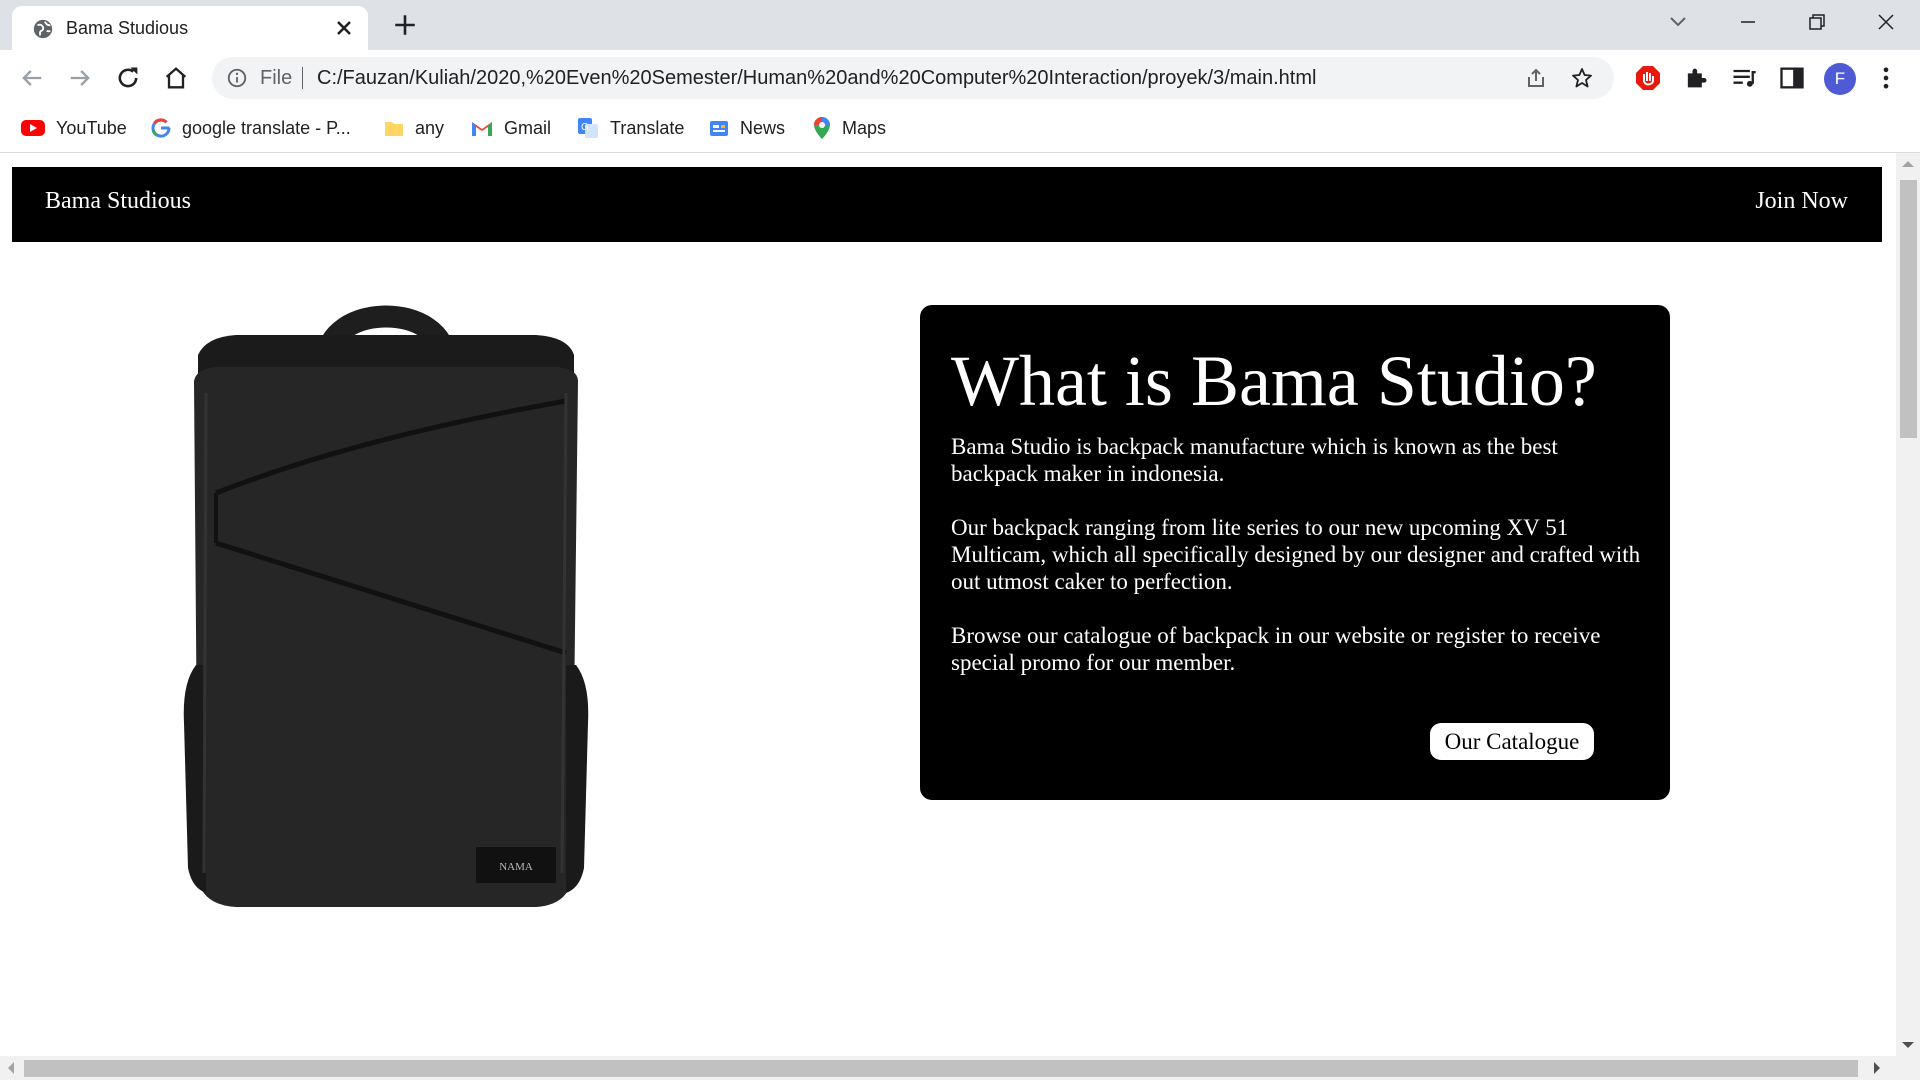 This screenshot has width=1920, height=1080. I want to click on bookmark-label: Gmail, so click(528, 127).